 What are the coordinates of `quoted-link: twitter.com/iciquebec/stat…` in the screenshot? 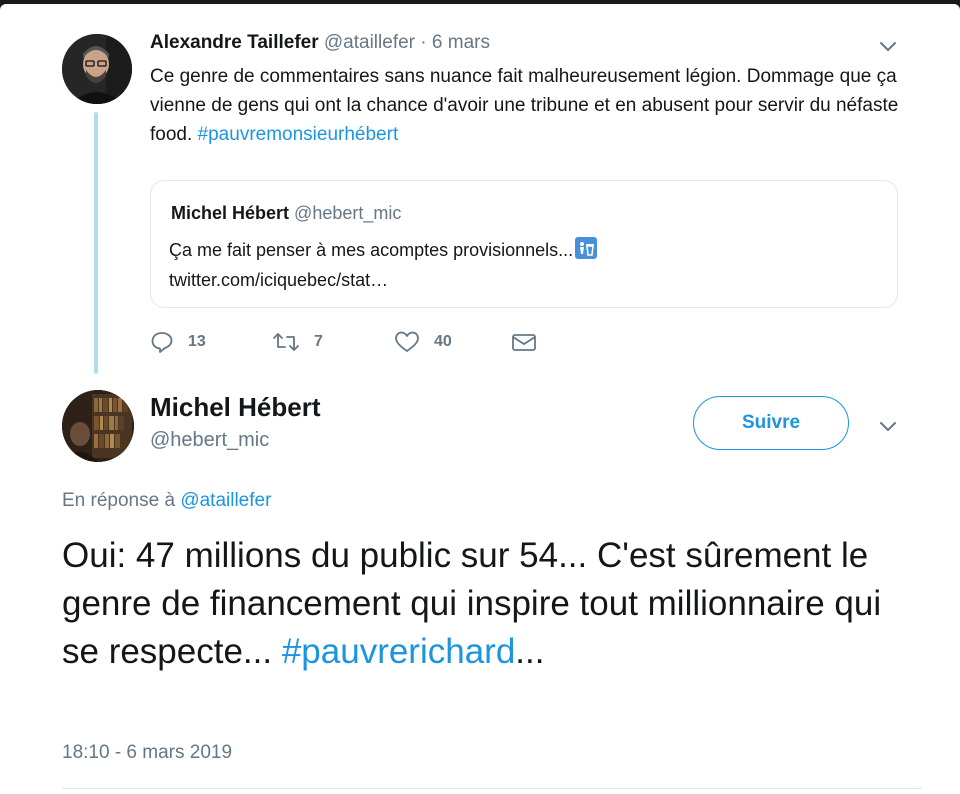 It's located at (278, 280).